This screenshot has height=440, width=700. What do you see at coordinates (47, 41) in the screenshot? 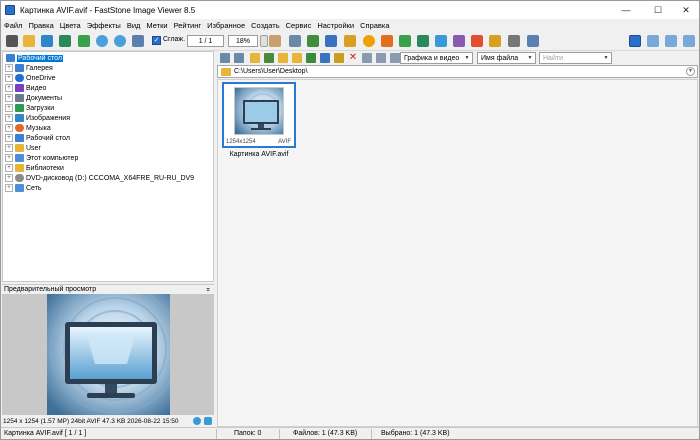
I see `acquire-icon` at bounding box center [47, 41].